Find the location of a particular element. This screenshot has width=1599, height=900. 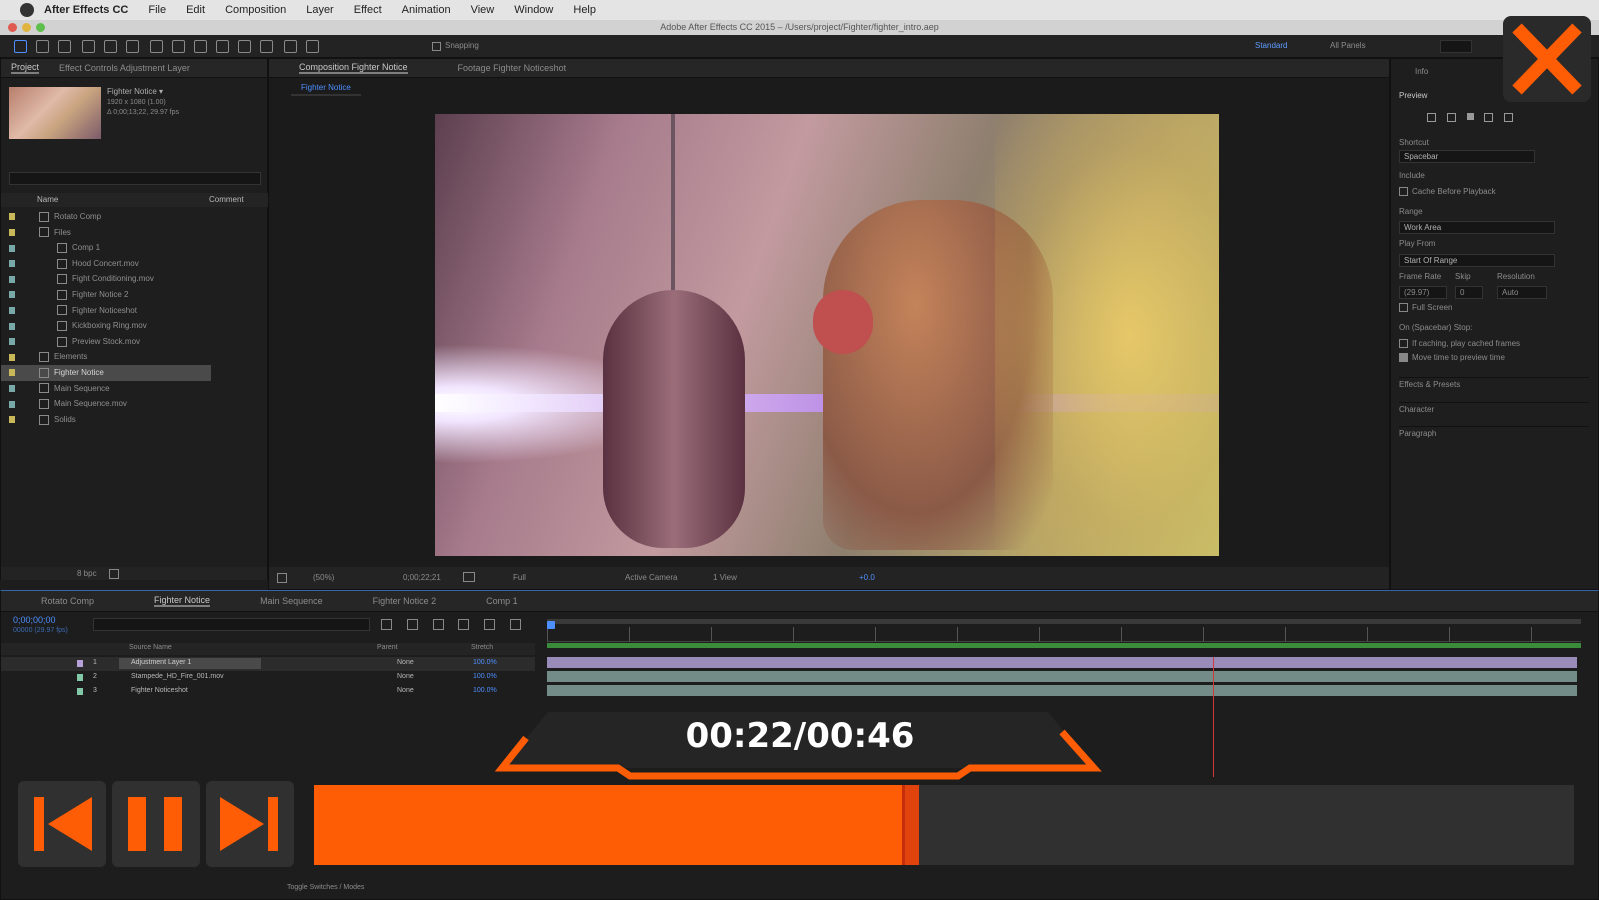

shape-tool-icon is located at coordinates (156, 46).